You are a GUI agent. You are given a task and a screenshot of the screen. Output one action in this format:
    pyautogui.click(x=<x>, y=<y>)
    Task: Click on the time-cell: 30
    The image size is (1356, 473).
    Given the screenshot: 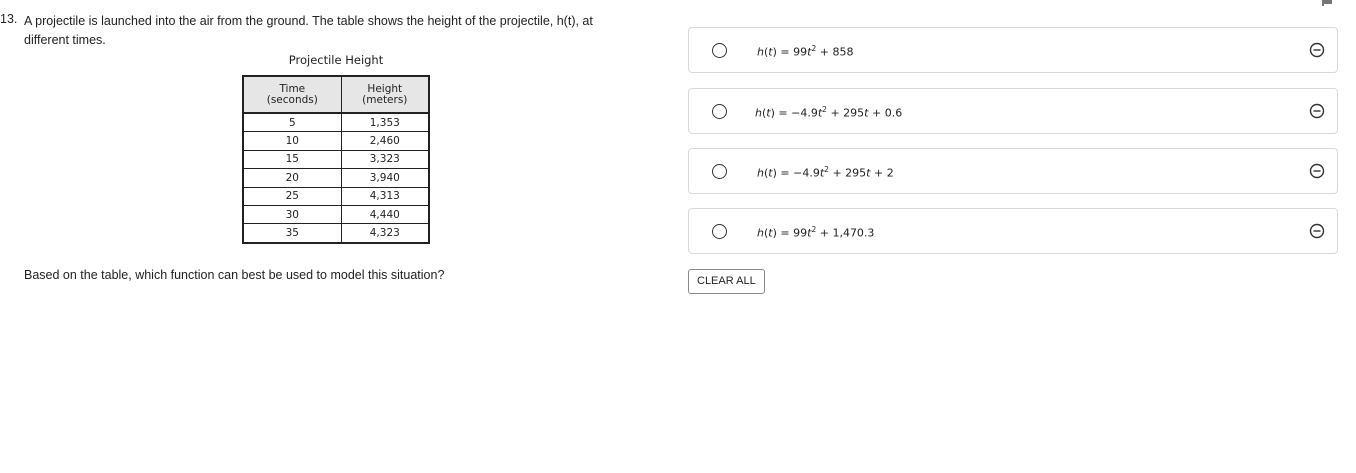 What is the action you would take?
    pyautogui.click(x=292, y=215)
    